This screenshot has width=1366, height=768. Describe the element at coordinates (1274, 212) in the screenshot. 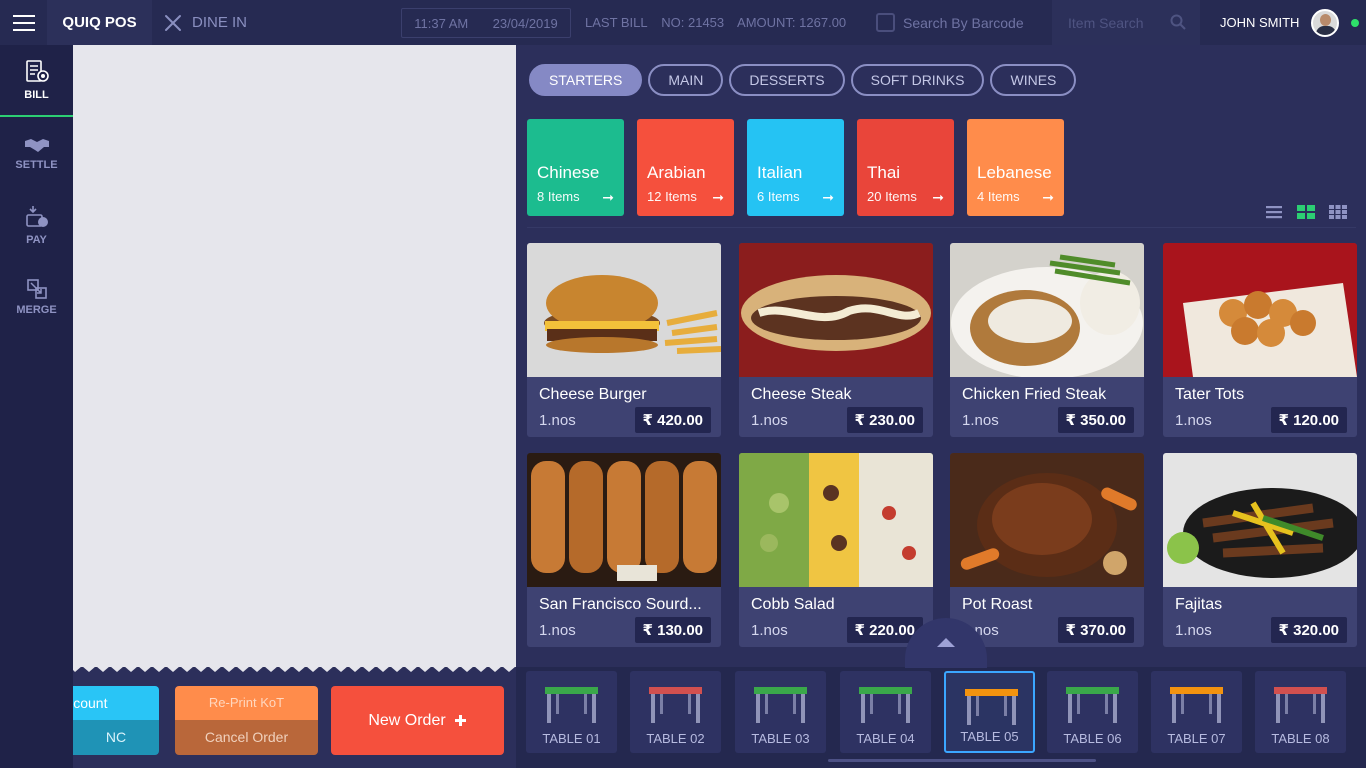

I see `list-view-icon` at that location.